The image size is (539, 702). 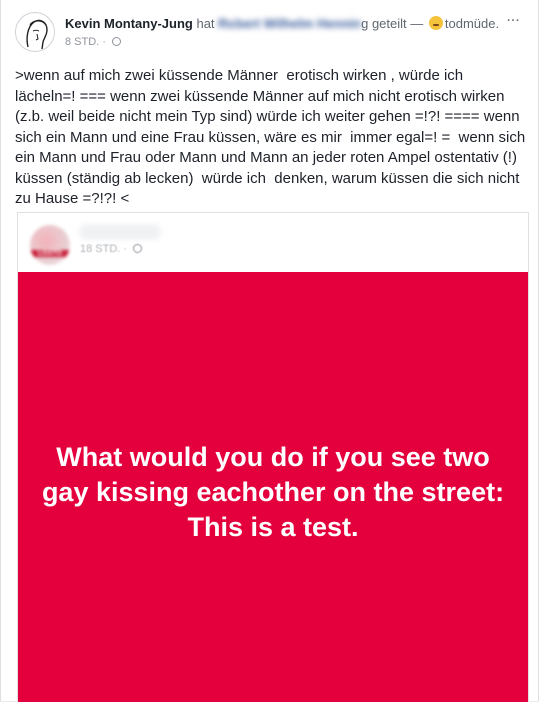 I want to click on action-prefix: hat, so click(x=205, y=23).